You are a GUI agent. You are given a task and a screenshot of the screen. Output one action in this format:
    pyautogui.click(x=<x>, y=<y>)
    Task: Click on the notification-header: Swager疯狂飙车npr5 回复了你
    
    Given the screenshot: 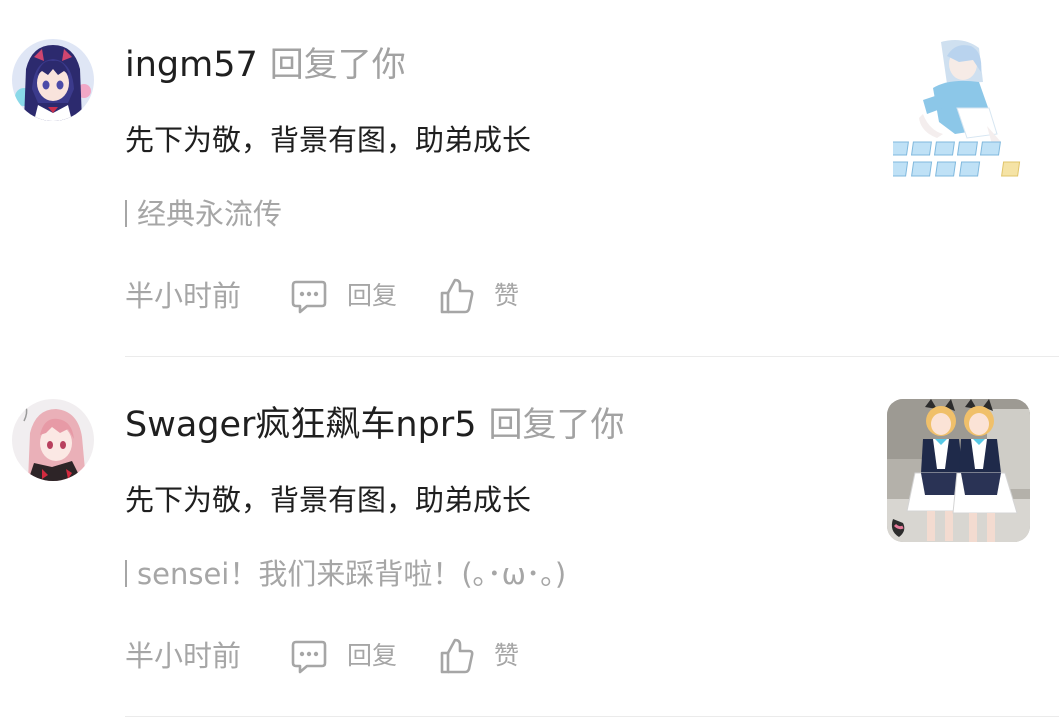 What is the action you would take?
    pyautogui.click(x=375, y=425)
    